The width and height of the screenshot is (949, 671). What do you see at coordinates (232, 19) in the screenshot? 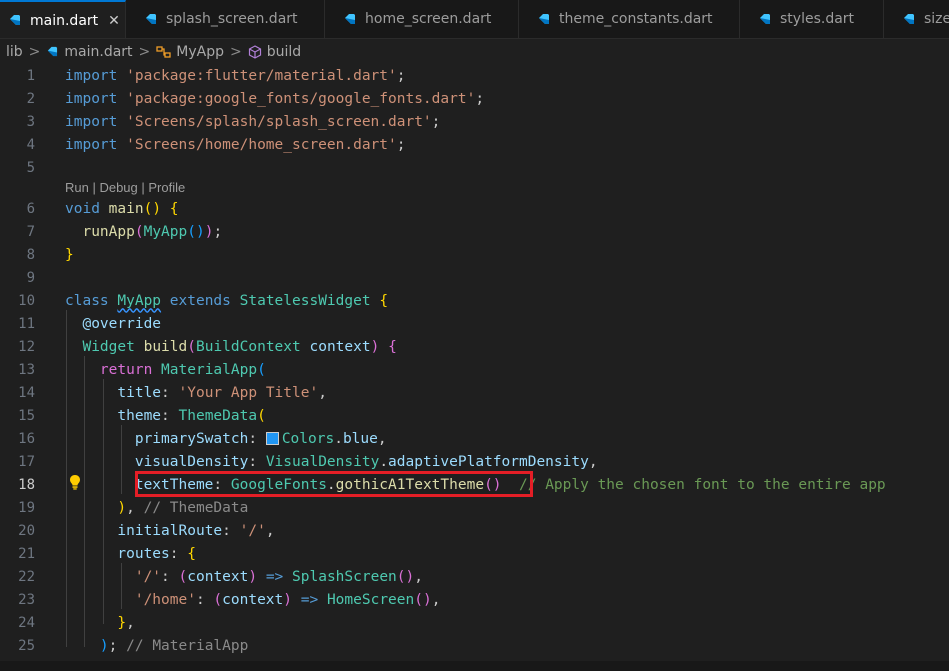
I see `tab-label: splash_screen.dart` at bounding box center [232, 19].